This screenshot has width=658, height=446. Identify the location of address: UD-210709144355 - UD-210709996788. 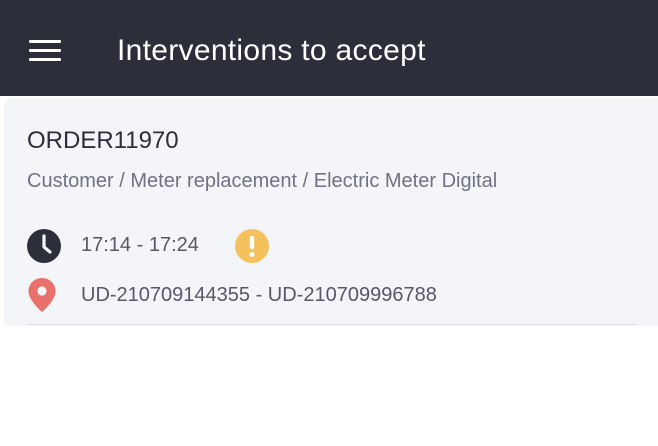
(259, 295).